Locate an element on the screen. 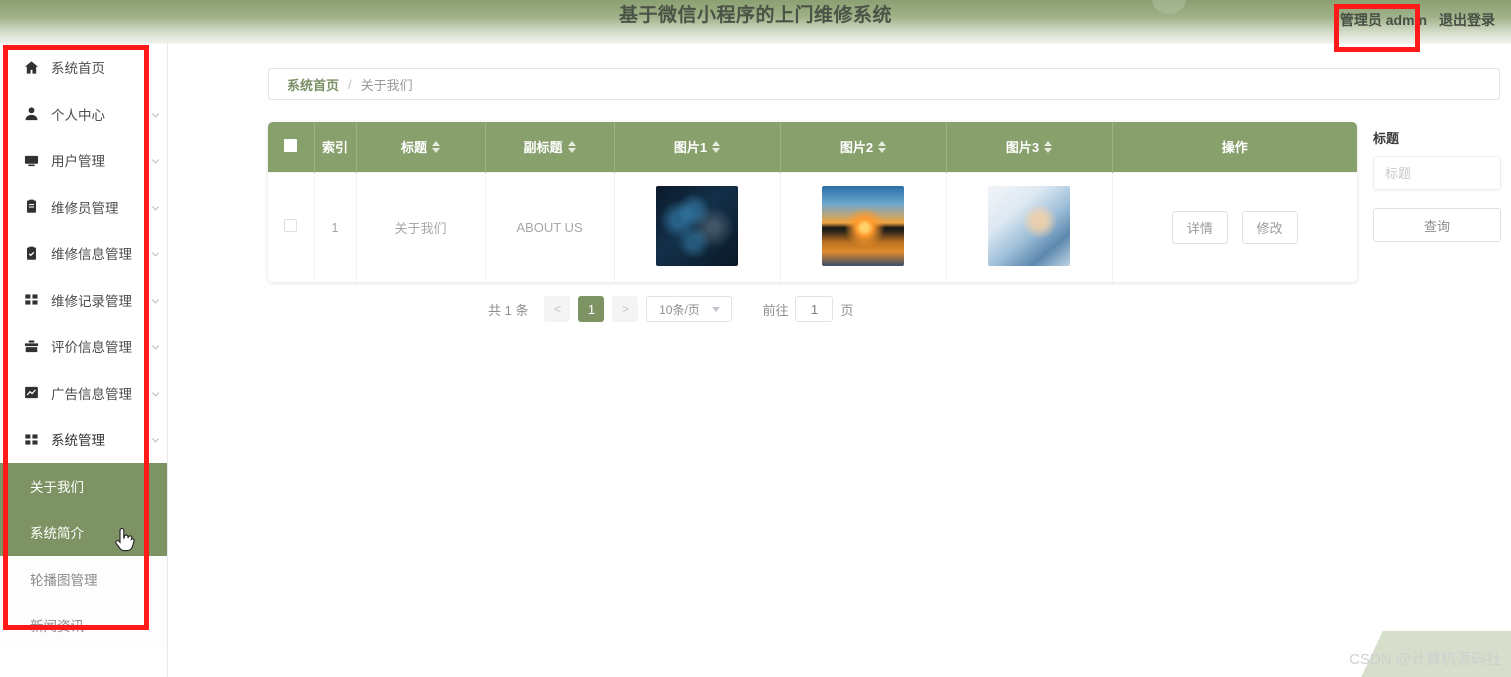 Image resolution: width=1511 pixels, height=677 pixels. sidebar-item-ad-info-management: 广告信息管理 is located at coordinates (83, 392).